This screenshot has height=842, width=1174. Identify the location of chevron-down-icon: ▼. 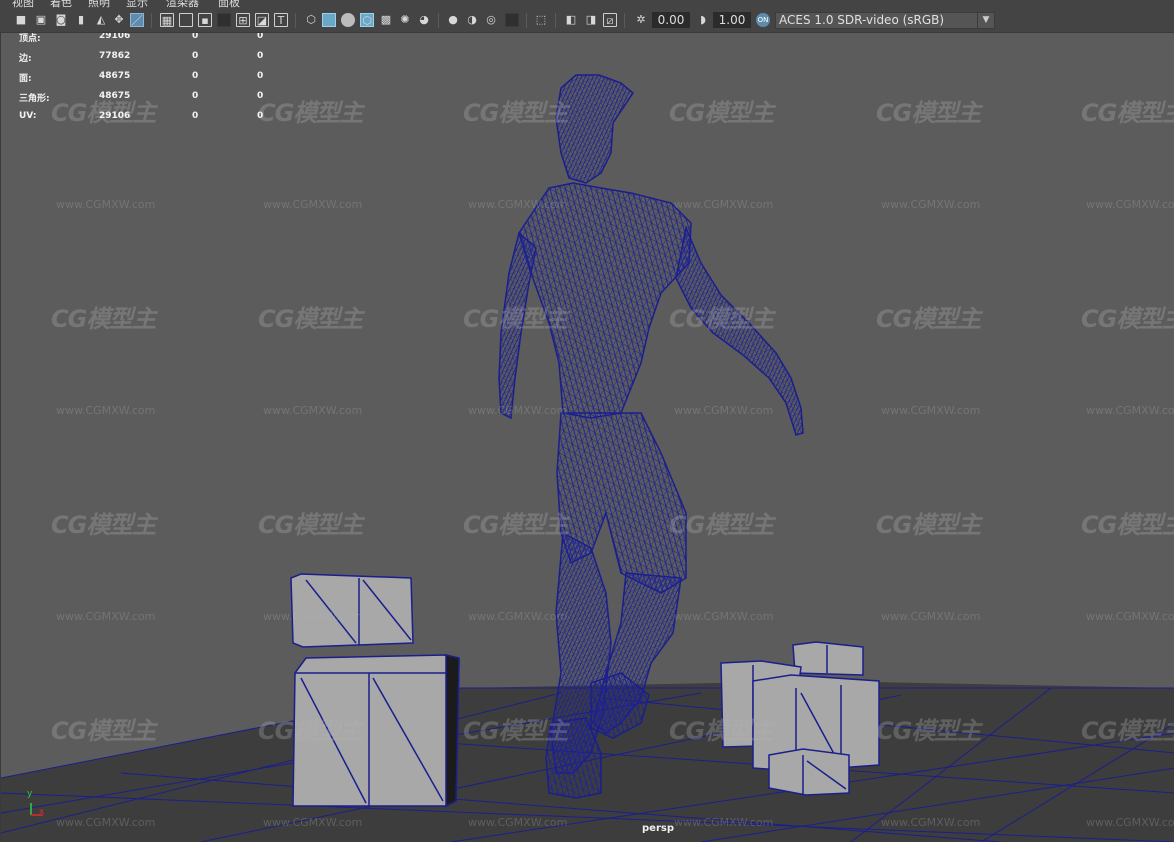
(985, 20).